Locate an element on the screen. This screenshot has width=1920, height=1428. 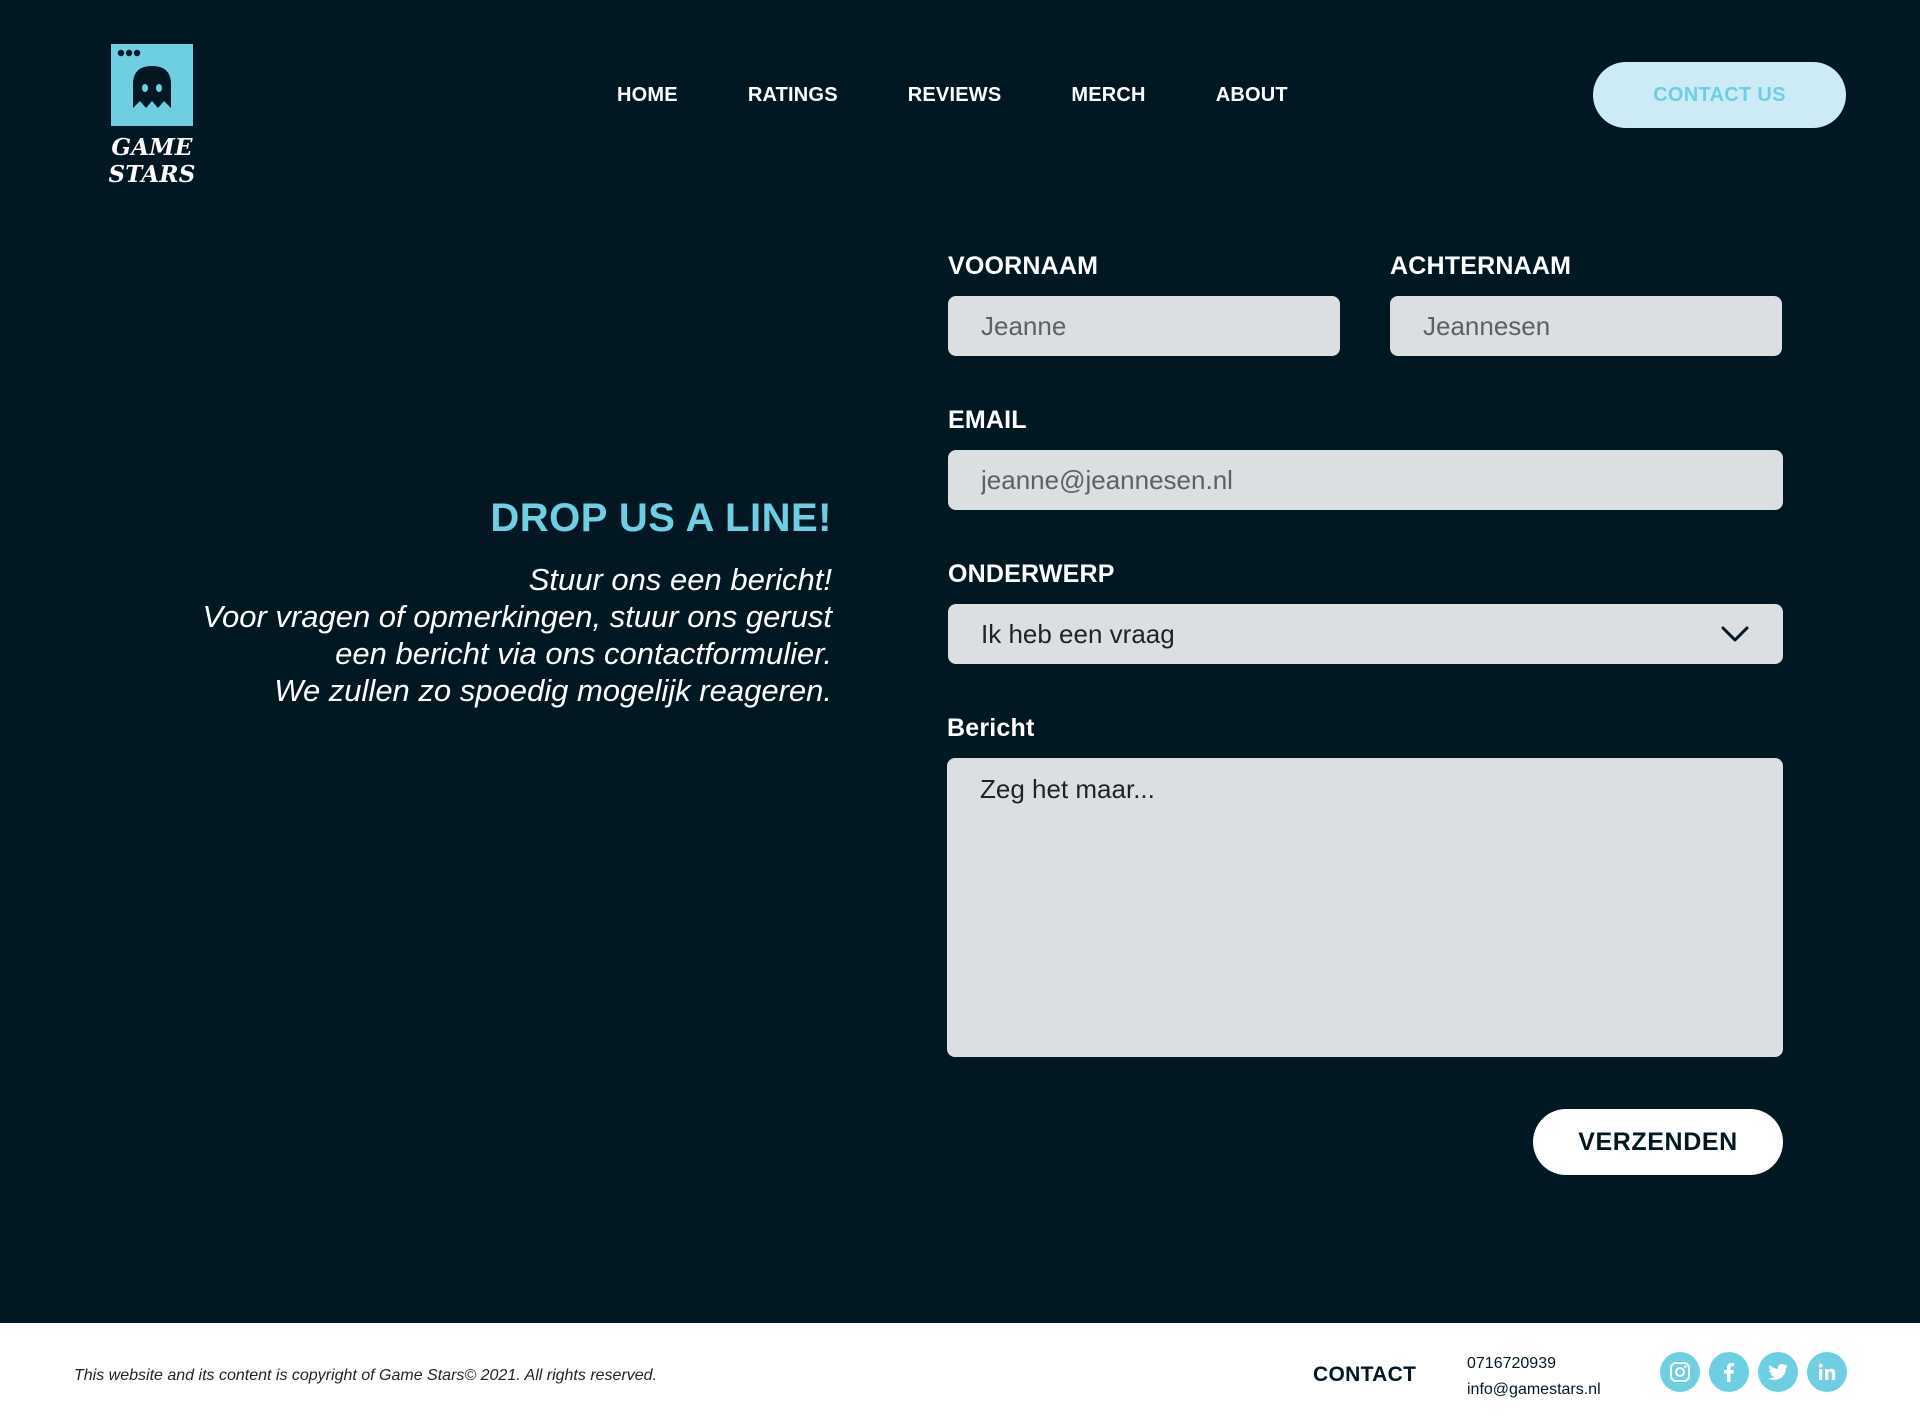
facebook-link is located at coordinates (1729, 1372).